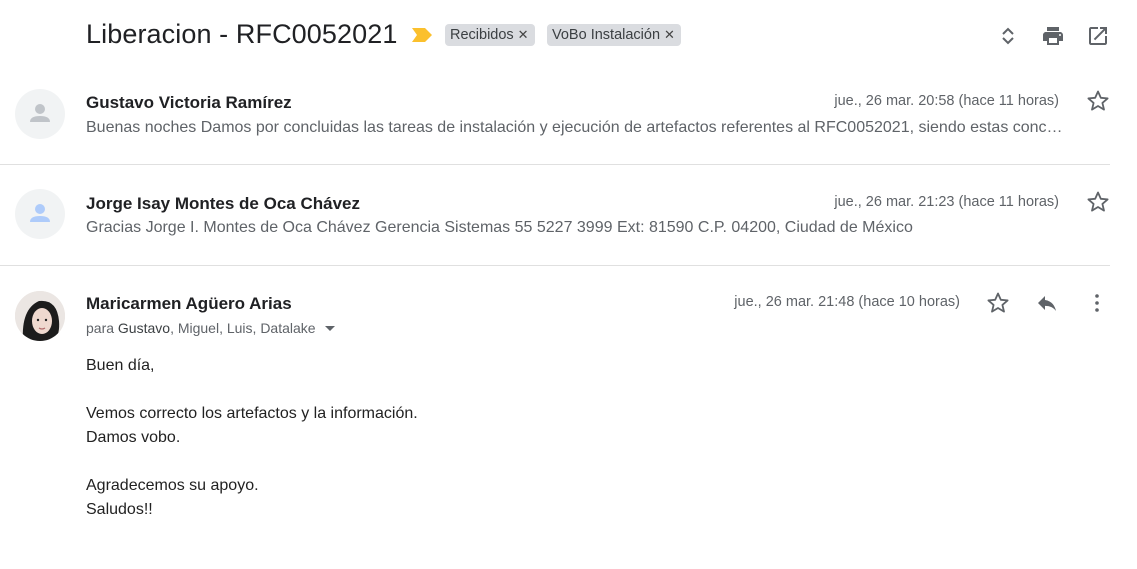 Image resolution: width=1137 pixels, height=569 pixels. What do you see at coordinates (946, 202) in the screenshot?
I see `message-date: jue., 26 mar. 21:23 (hace 11 horas)` at bounding box center [946, 202].